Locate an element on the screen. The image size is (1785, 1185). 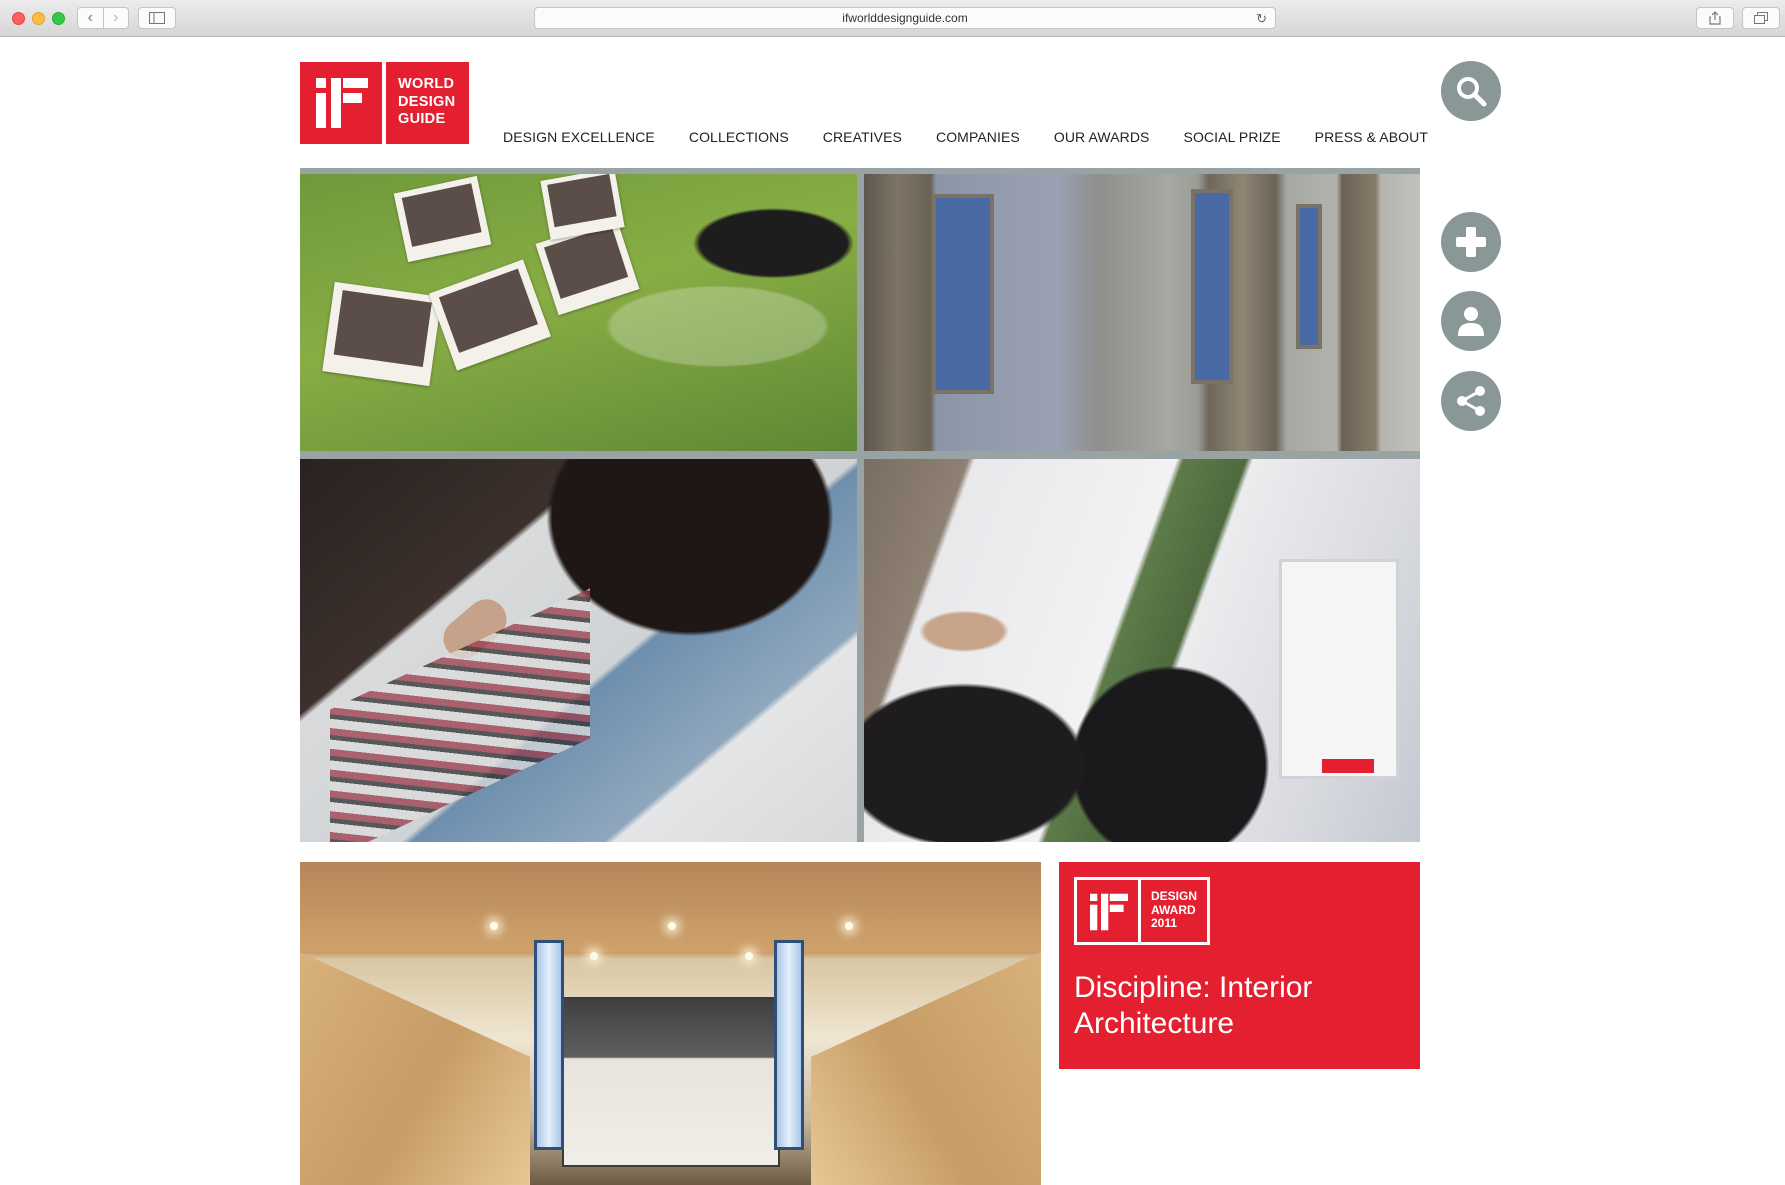
window-zoom-button is located at coordinates (58, 18).